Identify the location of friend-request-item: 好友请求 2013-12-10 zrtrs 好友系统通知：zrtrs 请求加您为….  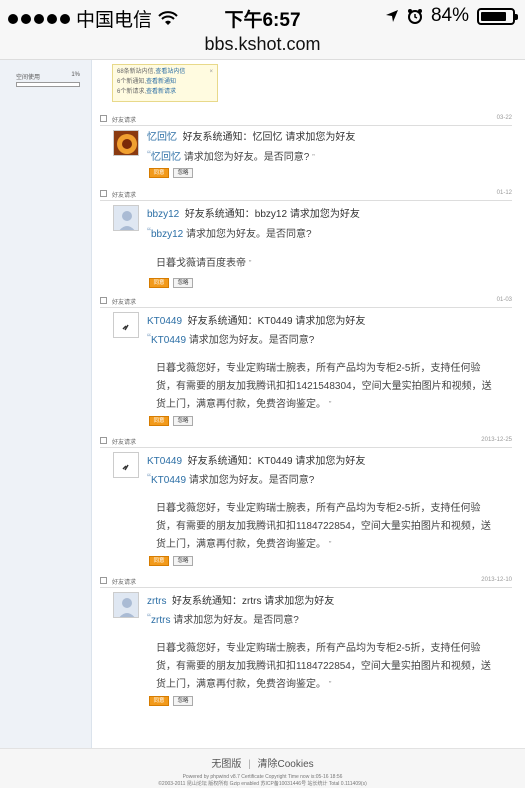
(306, 641).